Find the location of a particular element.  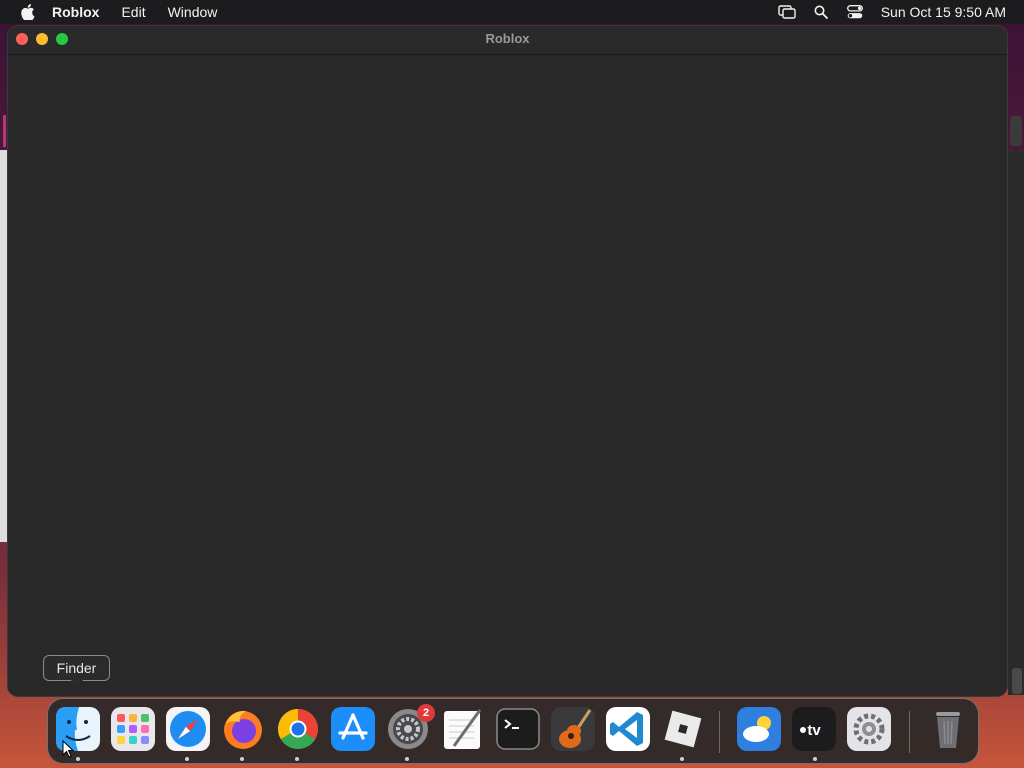

background-window-scrollbar is located at coordinates (1017, 681).